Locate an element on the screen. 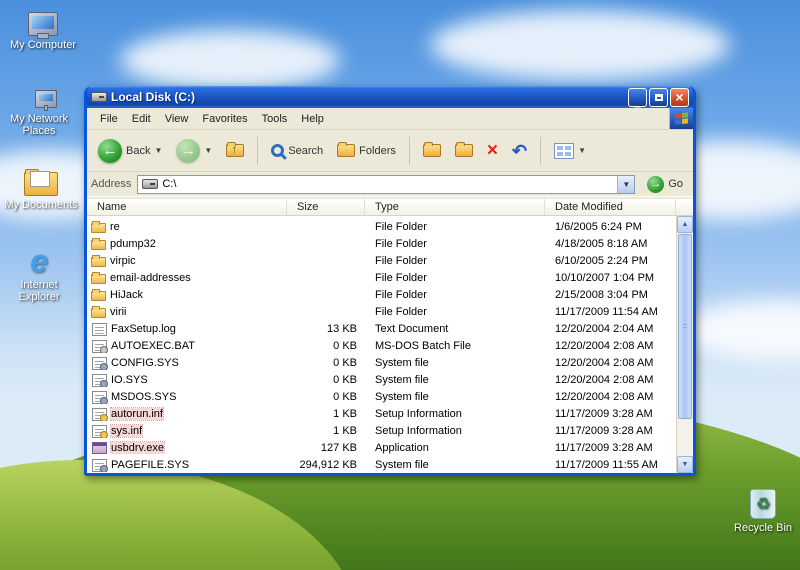 This screenshot has height=570, width=800. back-arrow-icon: ← is located at coordinates (110, 150).